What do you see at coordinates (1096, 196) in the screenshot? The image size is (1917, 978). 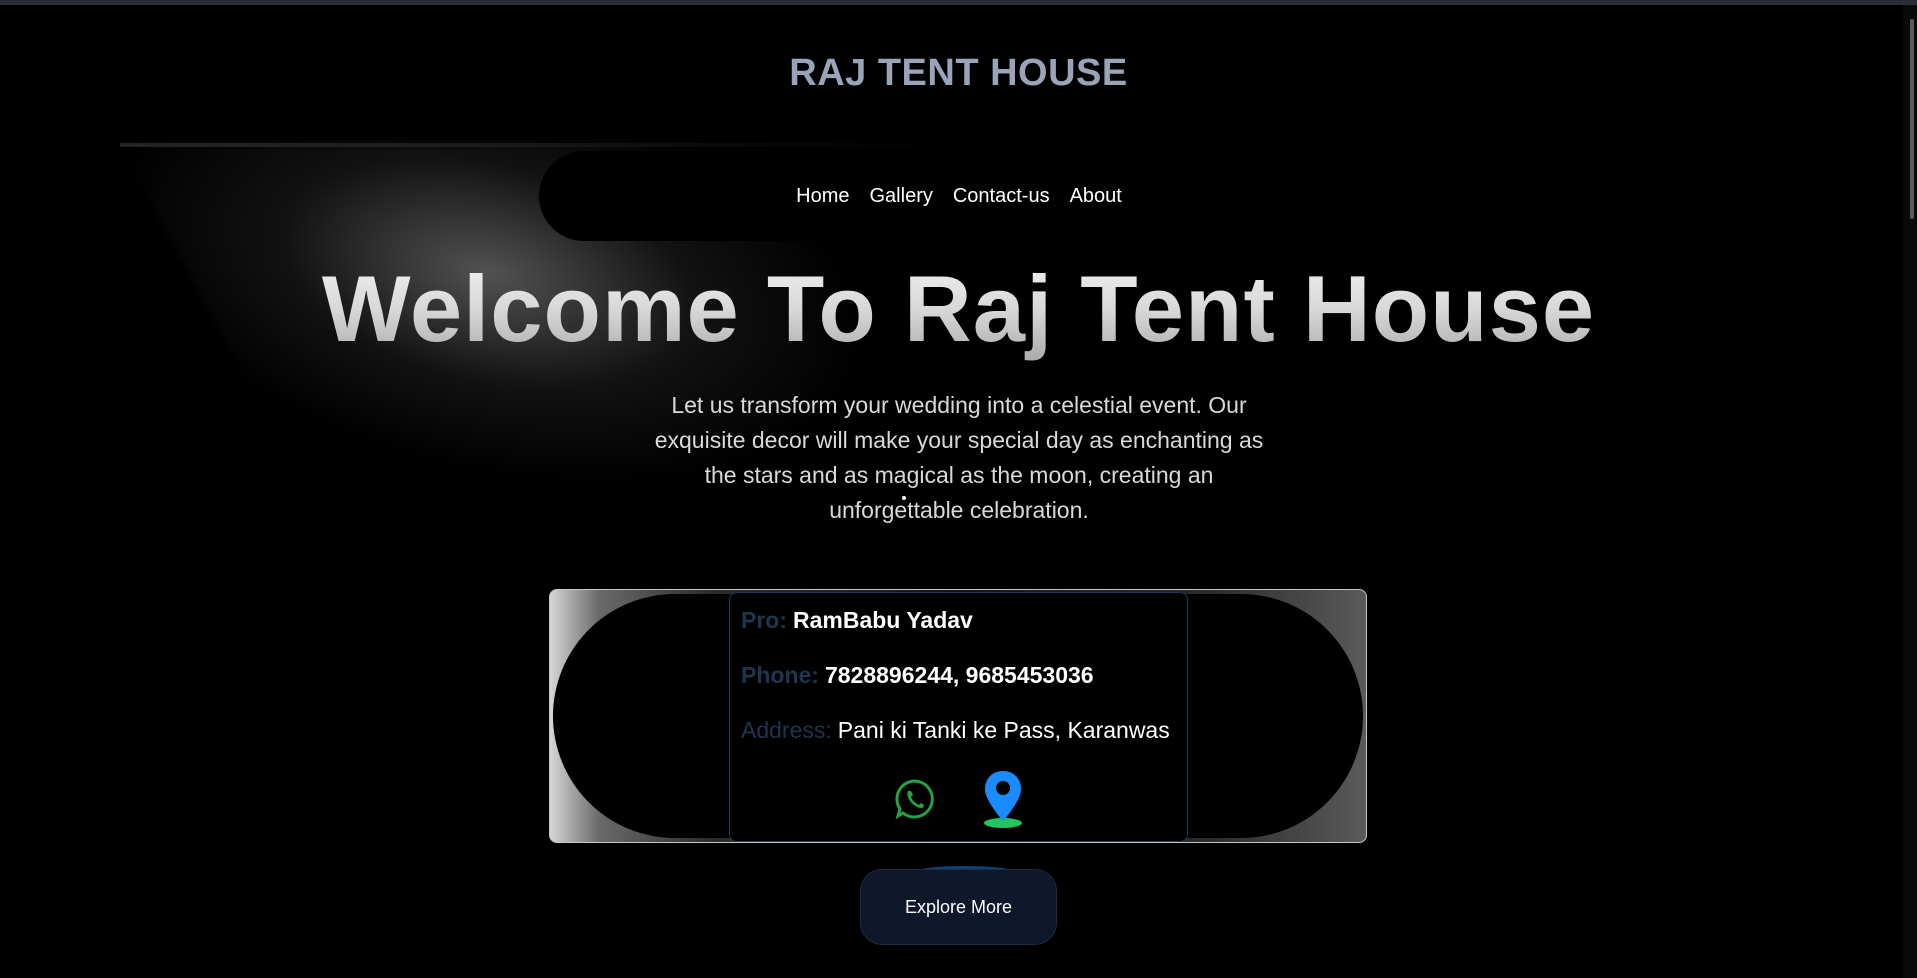 I see `nav-item-about: About` at bounding box center [1096, 196].